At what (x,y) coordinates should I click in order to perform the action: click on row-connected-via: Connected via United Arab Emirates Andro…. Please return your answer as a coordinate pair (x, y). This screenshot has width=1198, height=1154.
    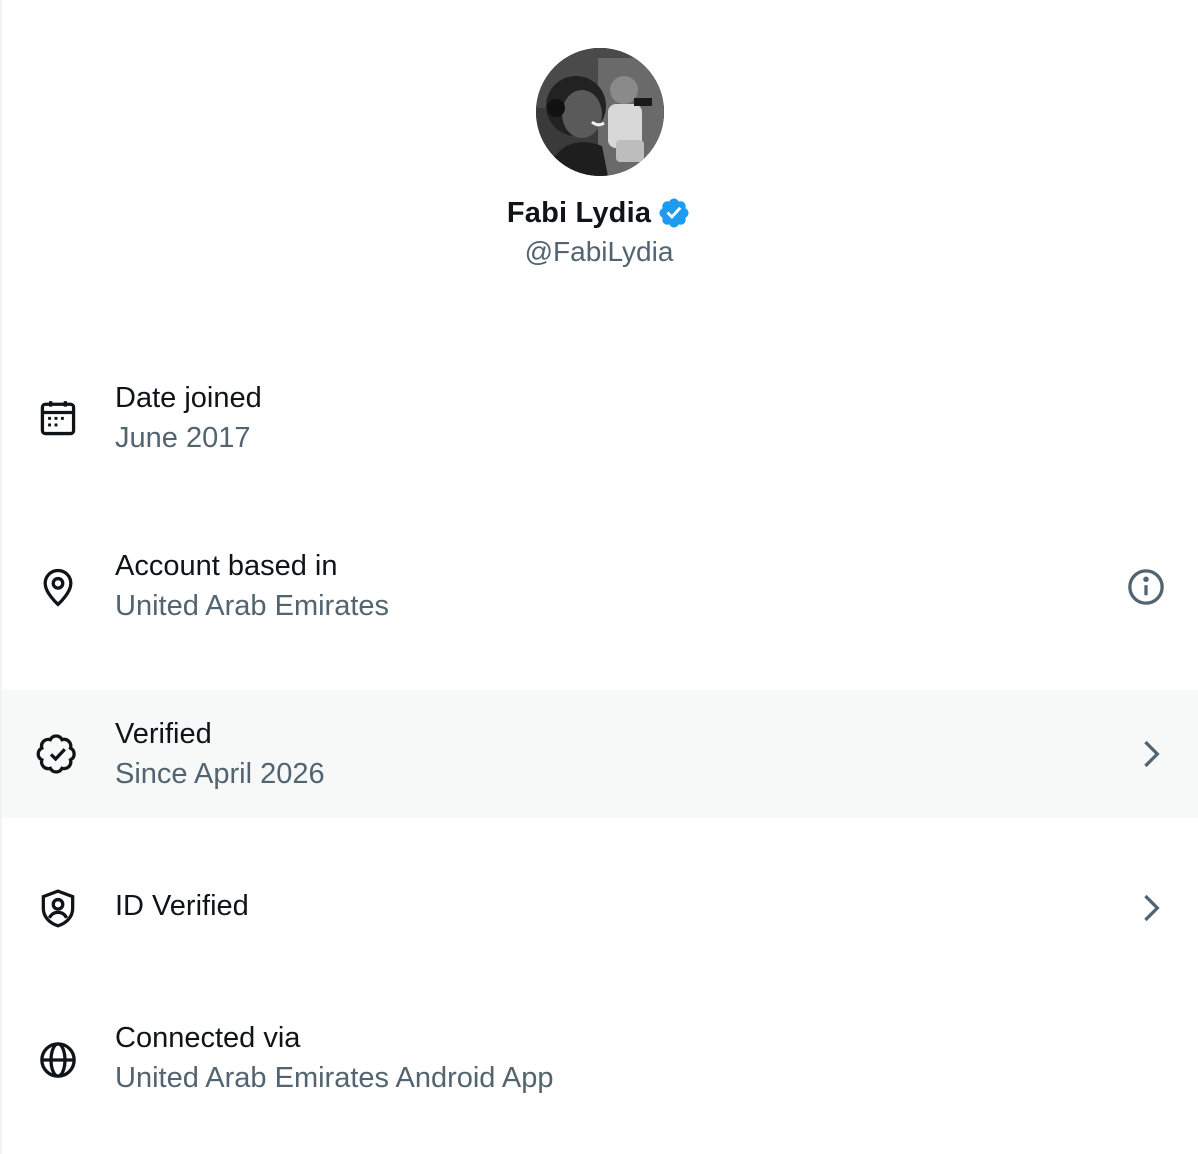
    Looking at the image, I should click on (600, 1060).